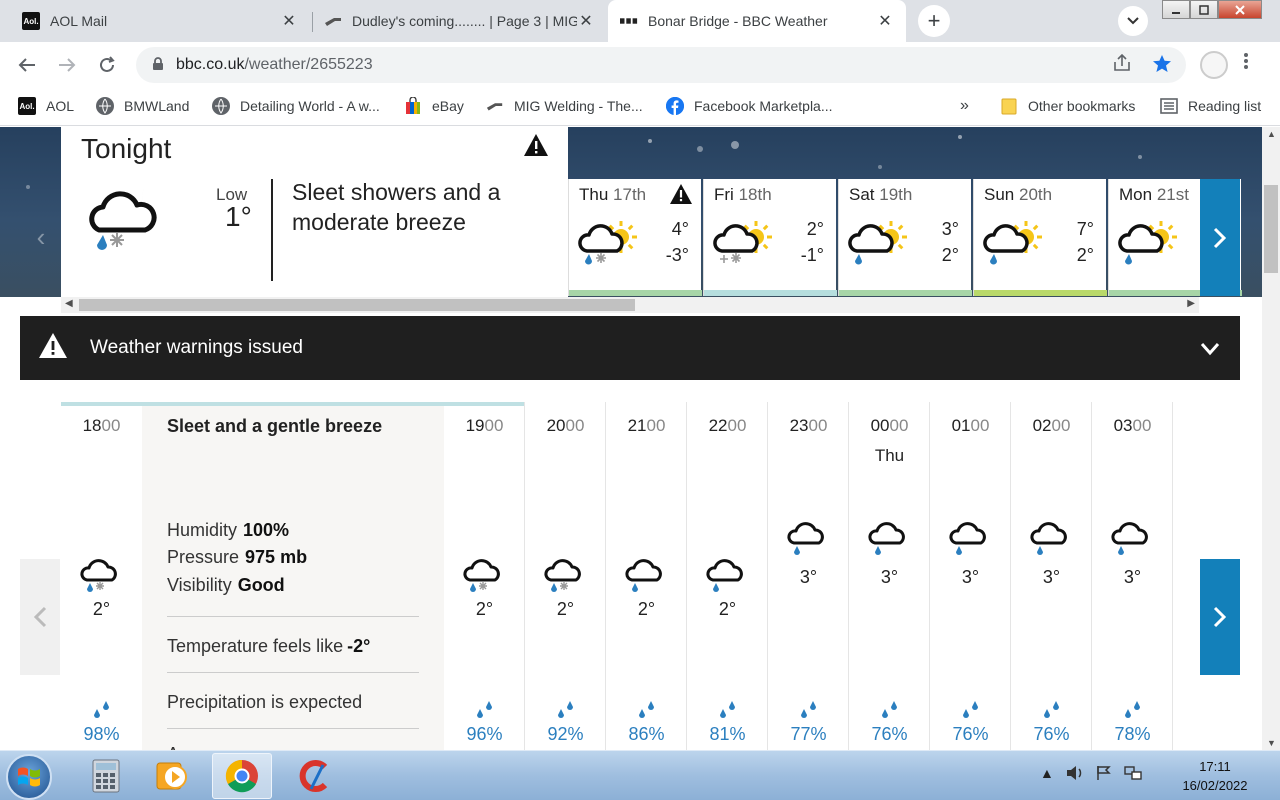  What do you see at coordinates (565, 576) in the screenshot?
I see `hour-column-2000: 2000 2° 92%` at bounding box center [565, 576].